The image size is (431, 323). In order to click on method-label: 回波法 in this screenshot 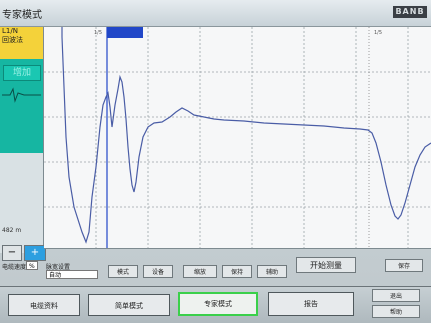, I will do `click(12, 40)`.